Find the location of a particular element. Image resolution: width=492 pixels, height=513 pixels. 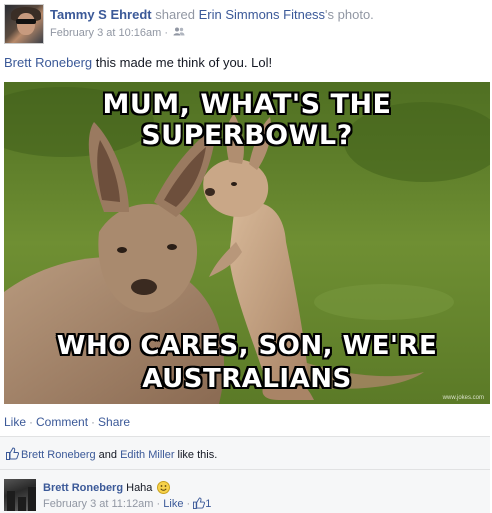

photo-watermark: www.jokes.com is located at coordinates (463, 398).